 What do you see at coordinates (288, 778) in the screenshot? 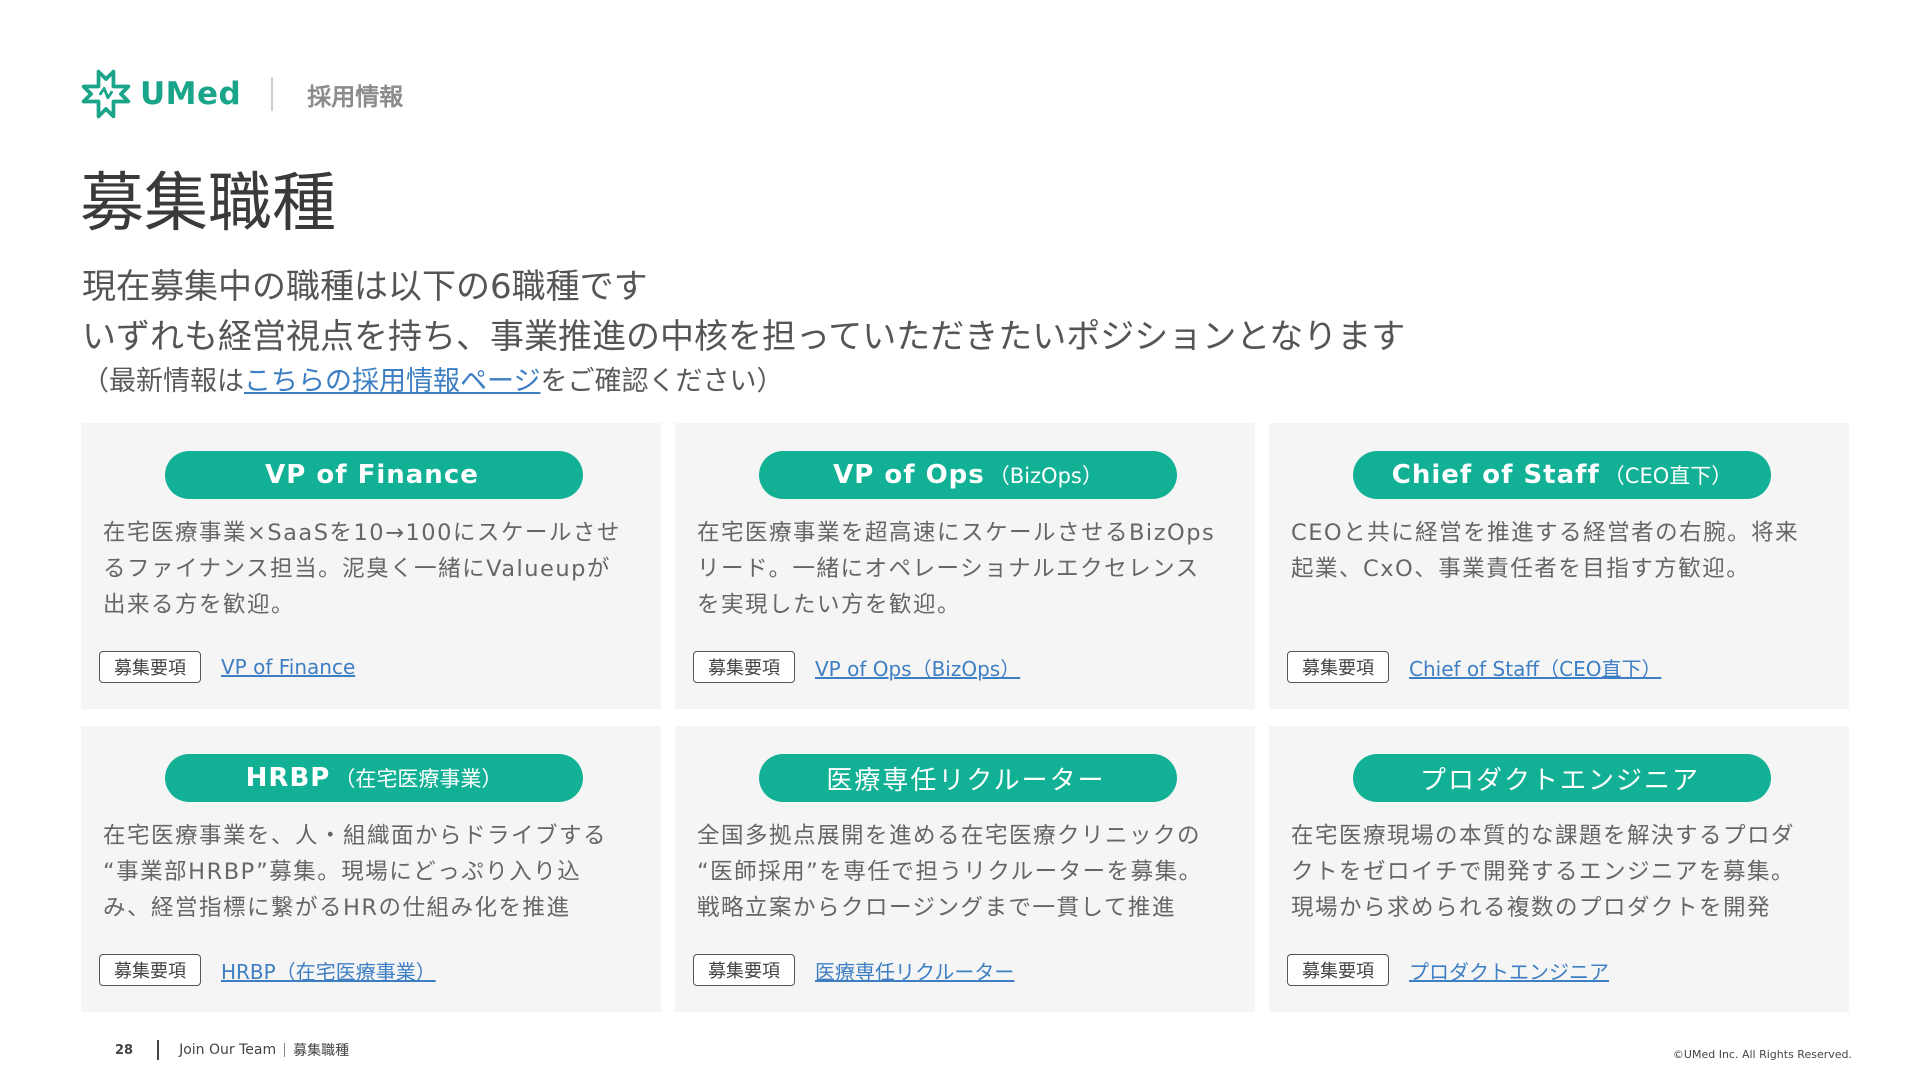
I see `job-title: HRBP` at bounding box center [288, 778].